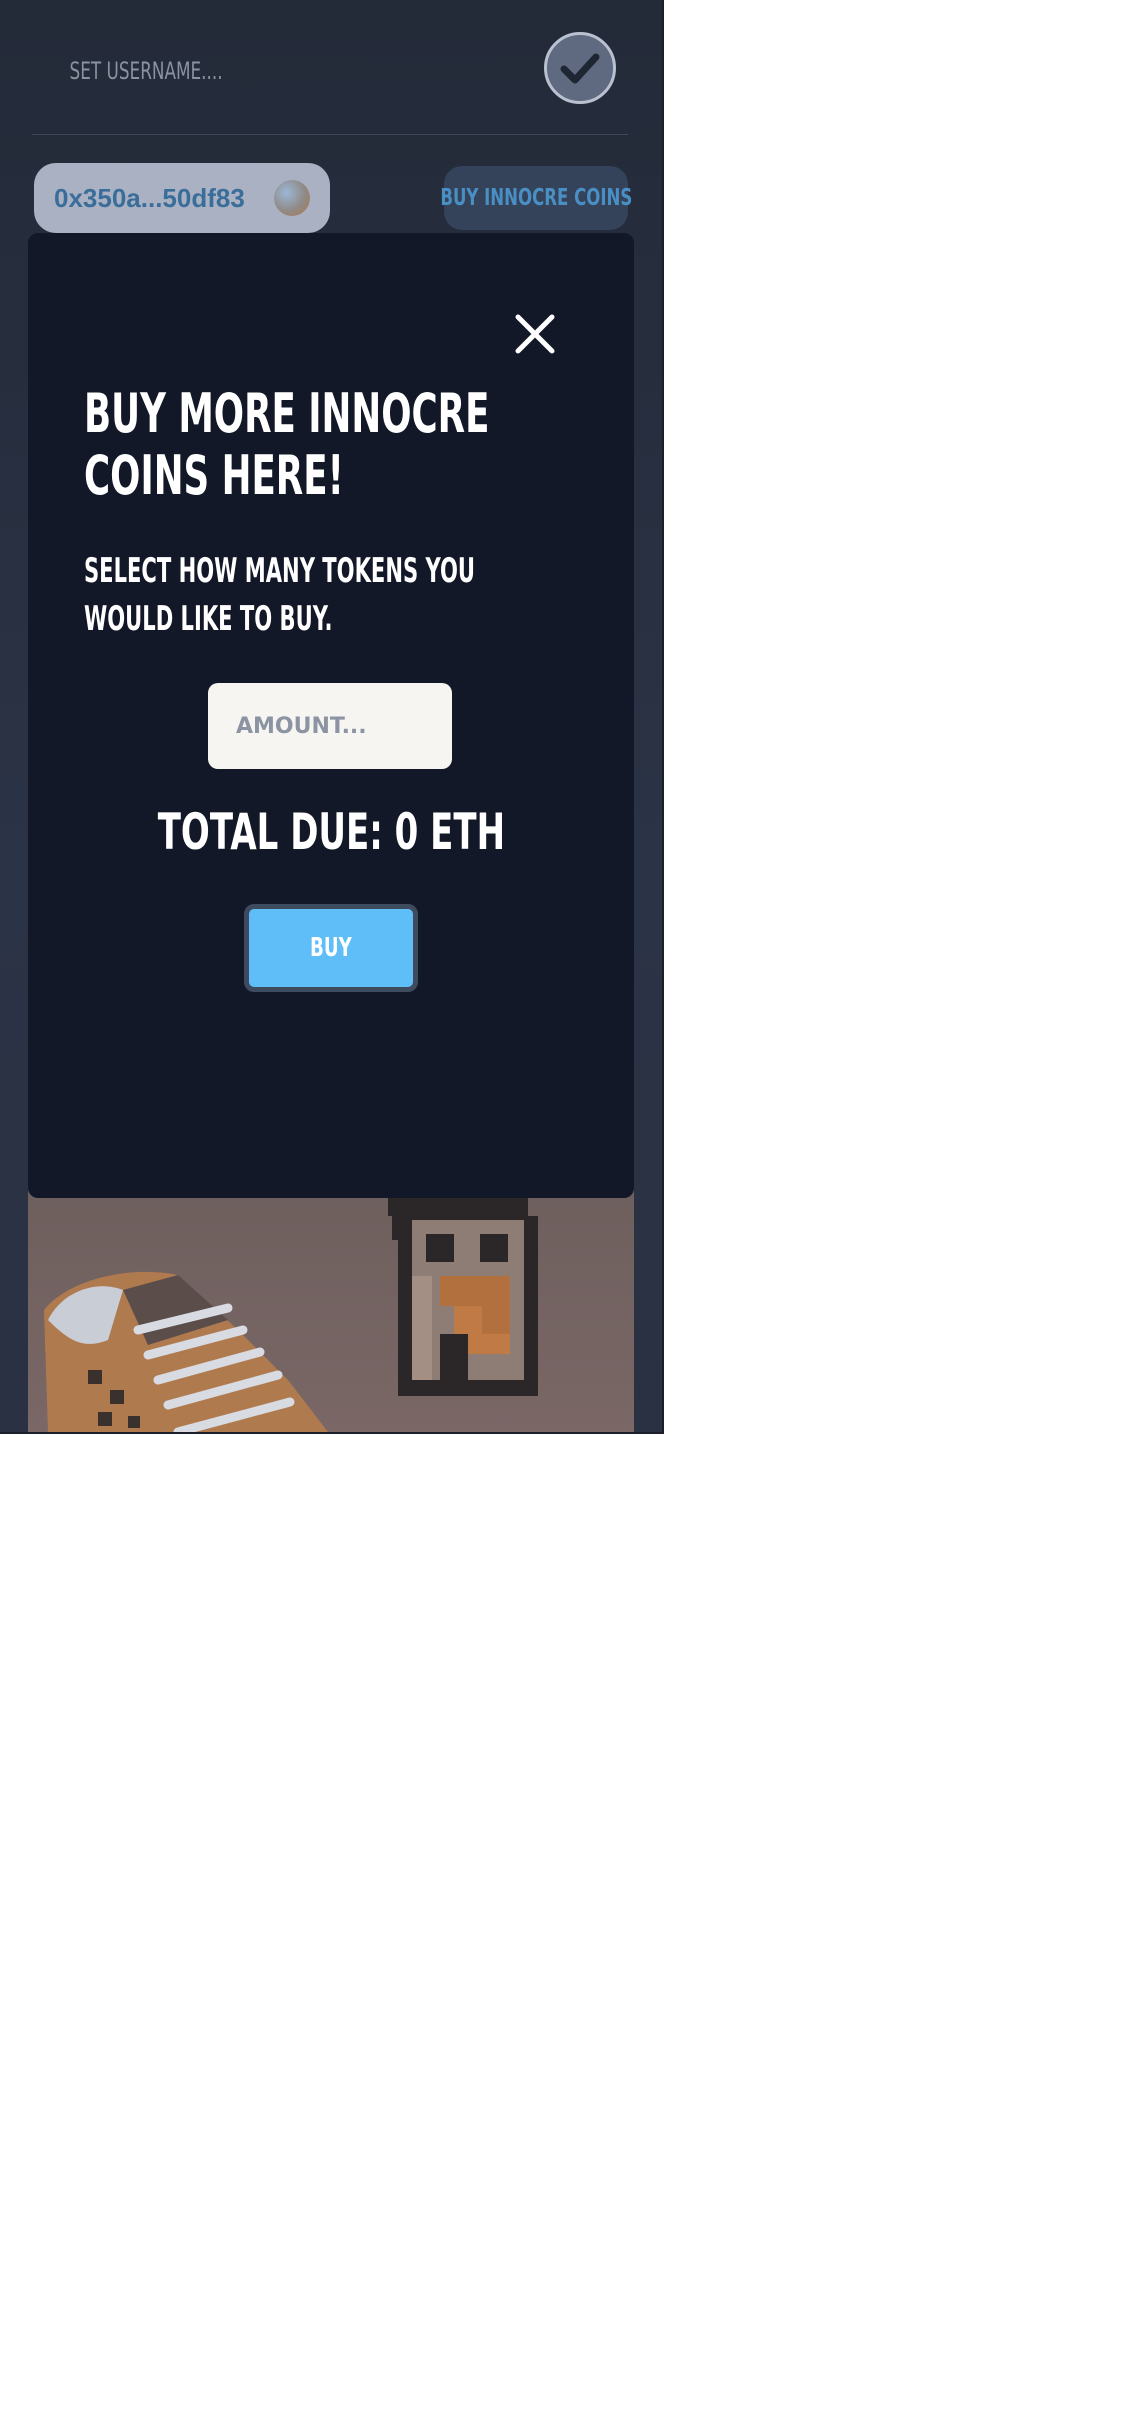  I want to click on close-icon, so click(535, 334).